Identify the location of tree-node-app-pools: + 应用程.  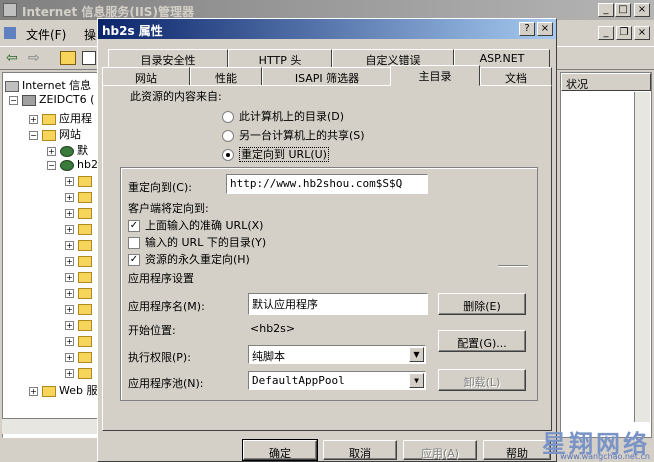
(60, 118).